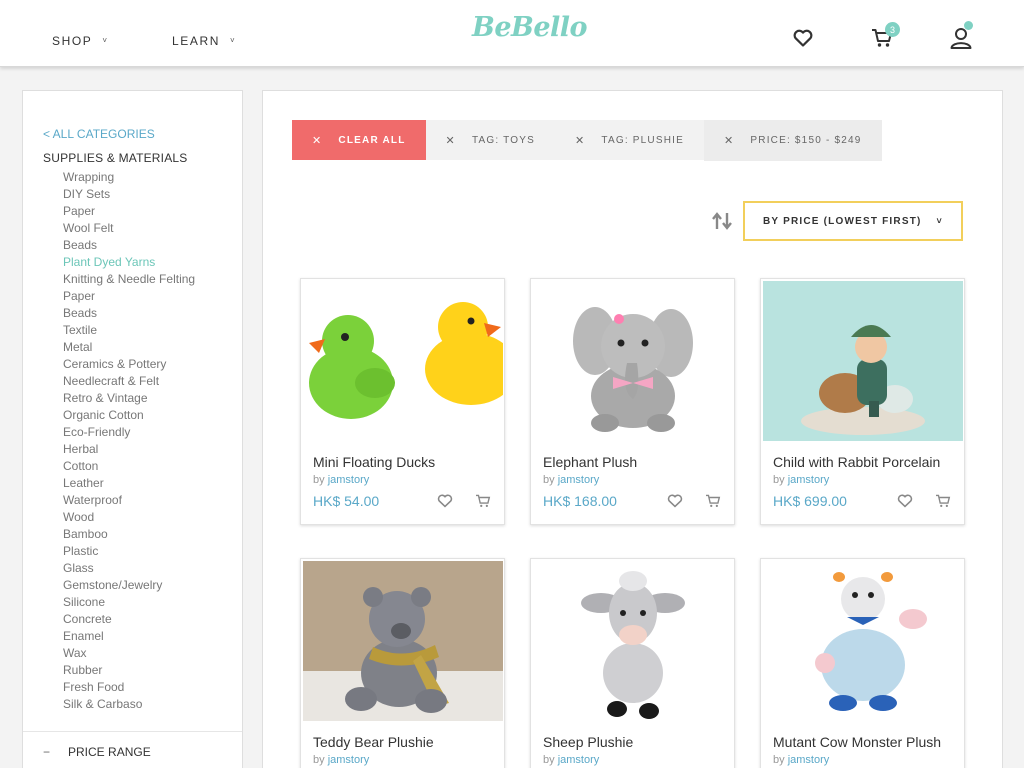  I want to click on clear-all-label: CLEAR ALL, so click(372, 140).